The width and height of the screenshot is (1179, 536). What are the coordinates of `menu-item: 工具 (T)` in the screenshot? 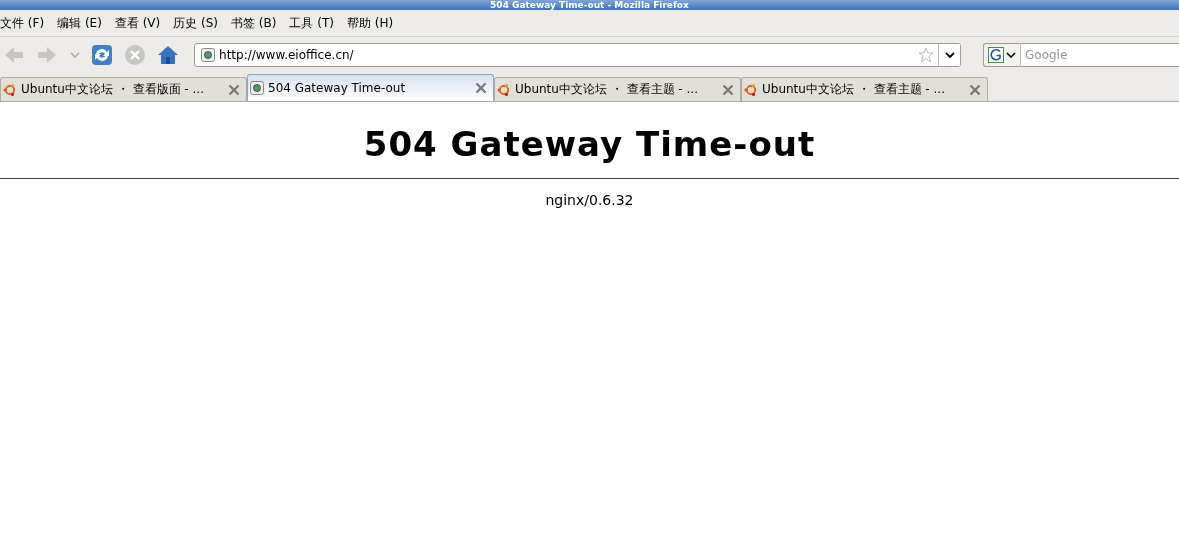 It's located at (315, 23).